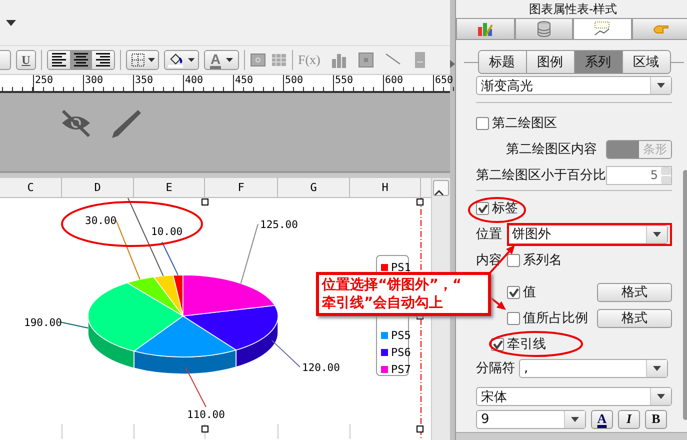  What do you see at coordinates (31, 187) in the screenshot?
I see `column-header: C` at bounding box center [31, 187].